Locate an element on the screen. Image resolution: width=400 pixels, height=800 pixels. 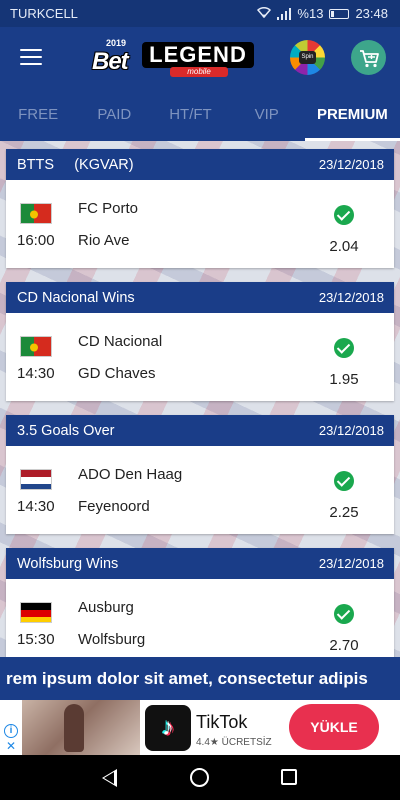
home-team: CD Nacional is located at coordinates (120, 341).